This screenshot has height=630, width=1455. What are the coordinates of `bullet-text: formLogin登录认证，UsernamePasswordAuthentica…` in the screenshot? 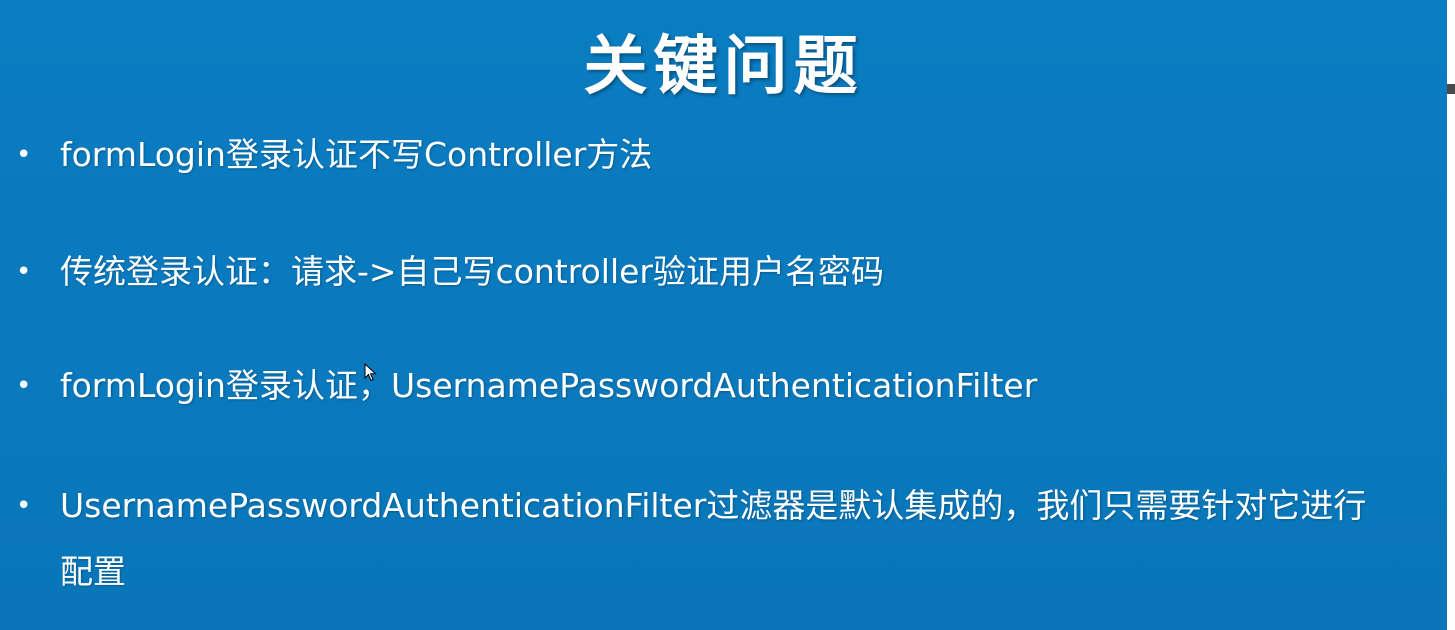 It's located at (549, 385).